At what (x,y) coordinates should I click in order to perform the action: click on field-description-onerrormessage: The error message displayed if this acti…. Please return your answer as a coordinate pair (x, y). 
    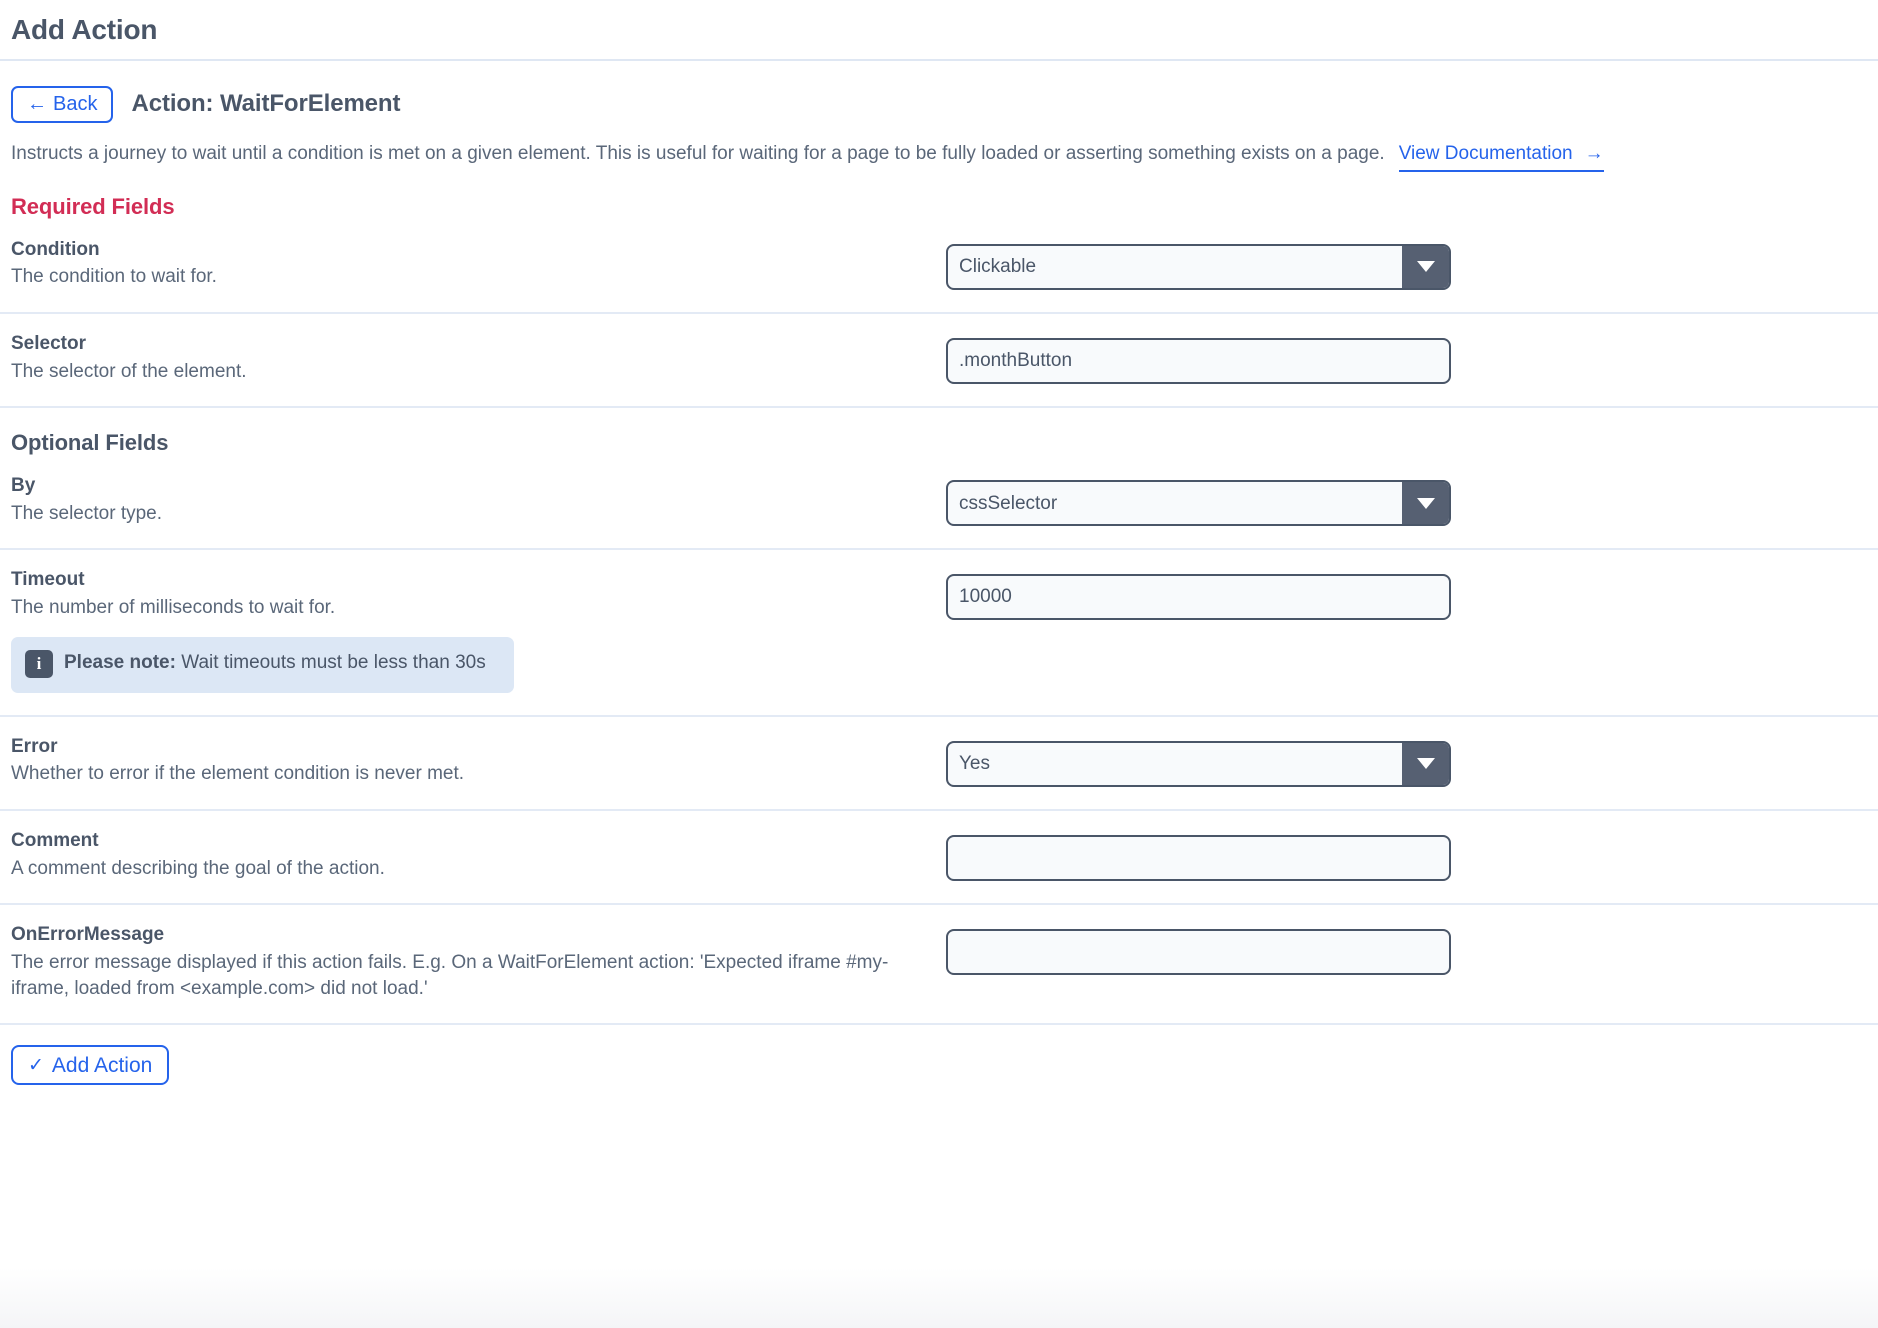
    Looking at the image, I should click on (450, 975).